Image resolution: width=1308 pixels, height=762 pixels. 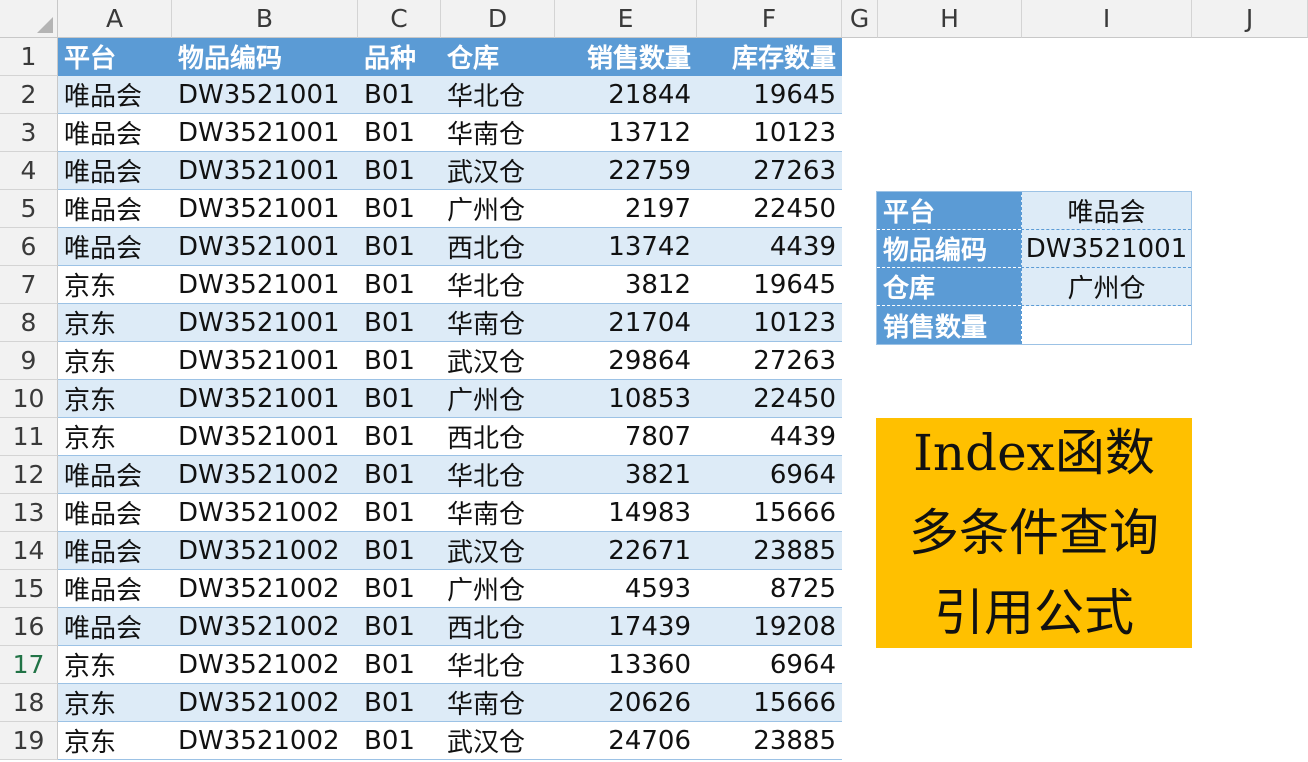 What do you see at coordinates (626, 95) in the screenshot?
I see `cell-sales-qty: 21844` at bounding box center [626, 95].